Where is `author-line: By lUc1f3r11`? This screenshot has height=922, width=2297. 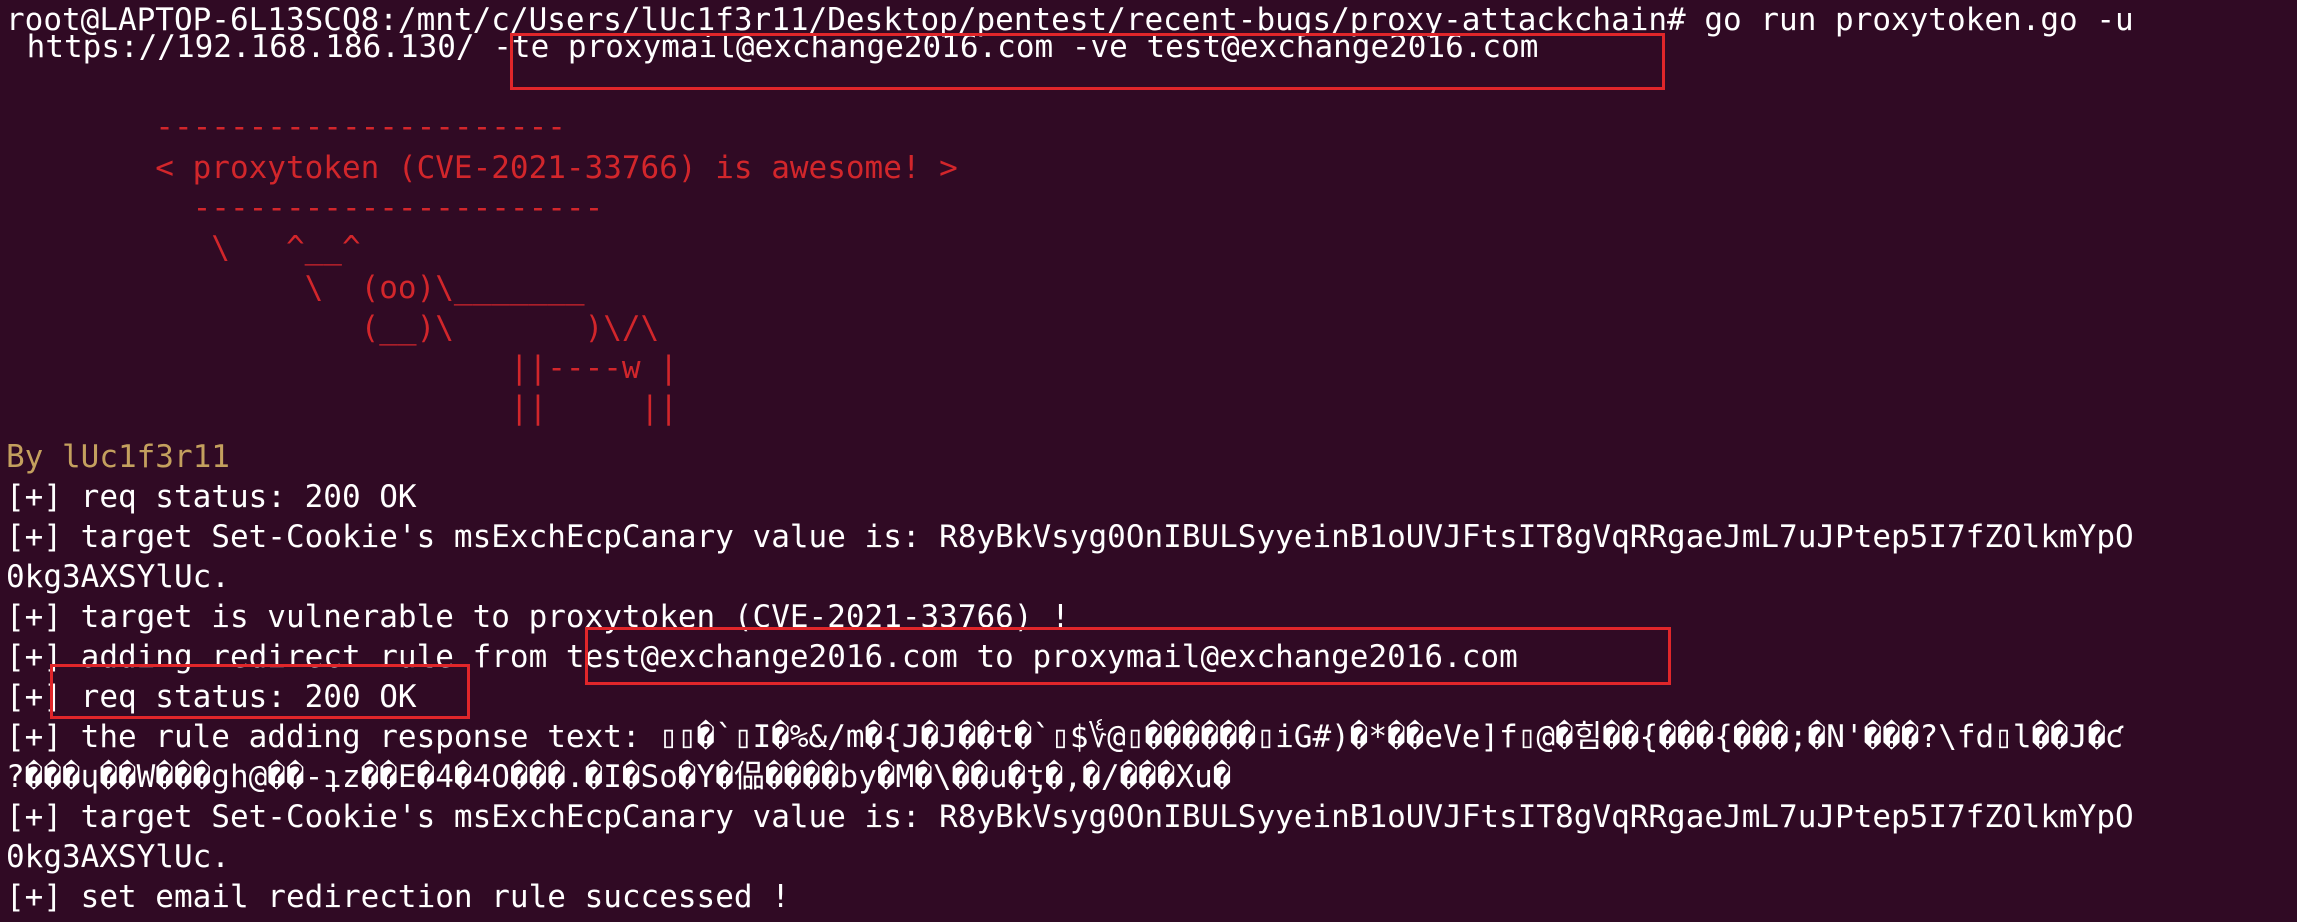
author-line: By lUc1f3r11 is located at coordinates (118, 457).